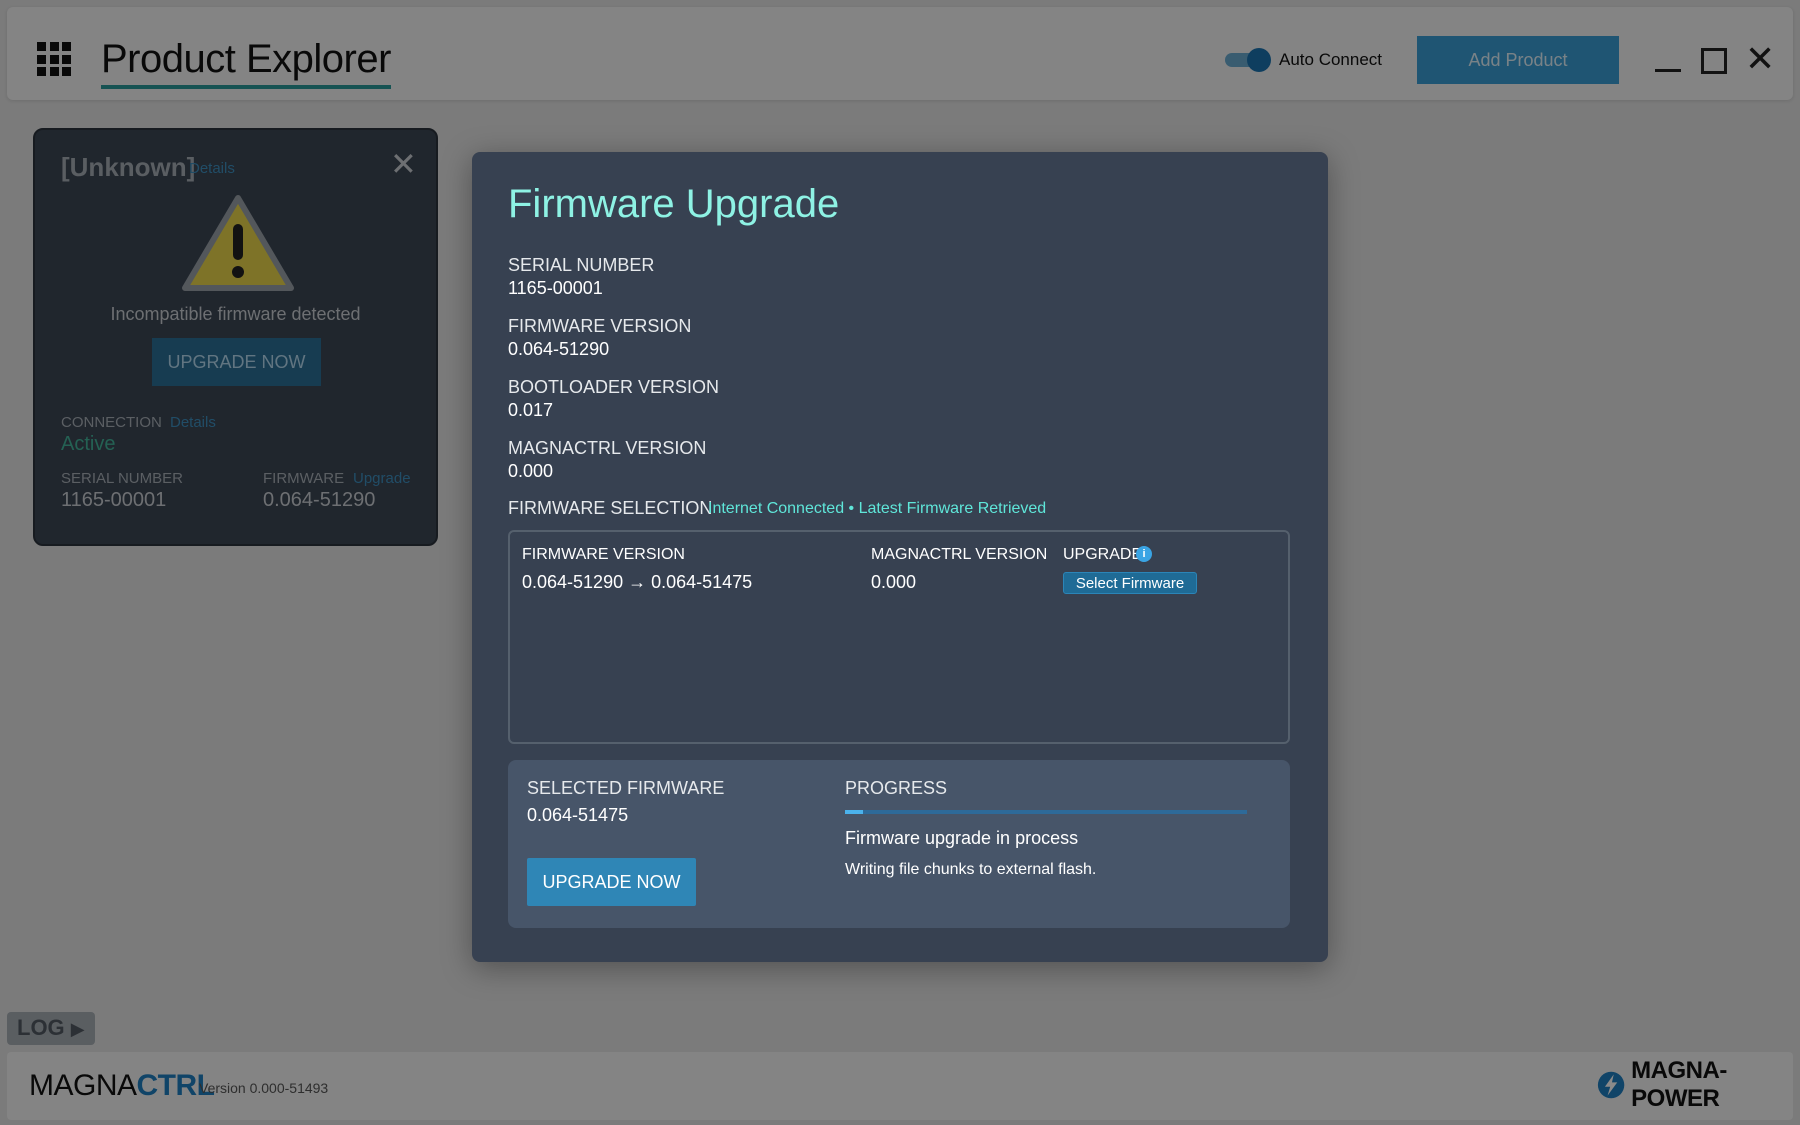 Image resolution: width=1800 pixels, height=1125 pixels. What do you see at coordinates (531, 410) in the screenshot?
I see `bootloader-version-value: 0.017` at bounding box center [531, 410].